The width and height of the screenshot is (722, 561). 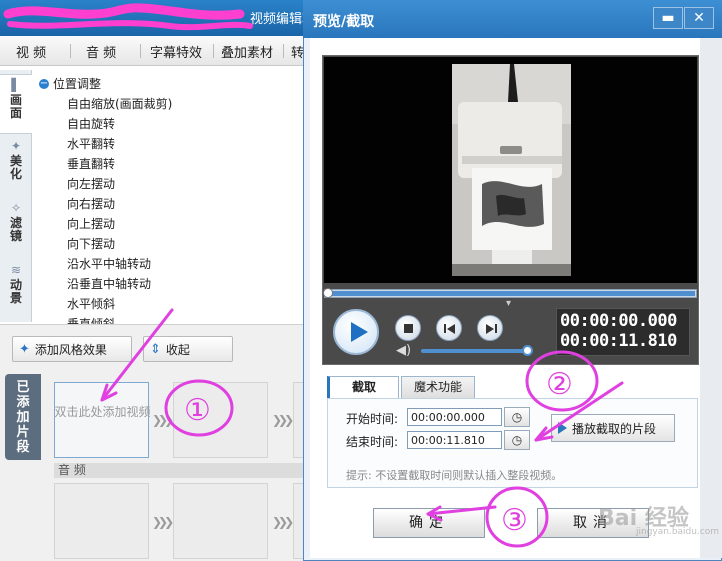 What do you see at coordinates (91, 143) in the screenshot?
I see `effect-item: 水平翻转` at bounding box center [91, 143].